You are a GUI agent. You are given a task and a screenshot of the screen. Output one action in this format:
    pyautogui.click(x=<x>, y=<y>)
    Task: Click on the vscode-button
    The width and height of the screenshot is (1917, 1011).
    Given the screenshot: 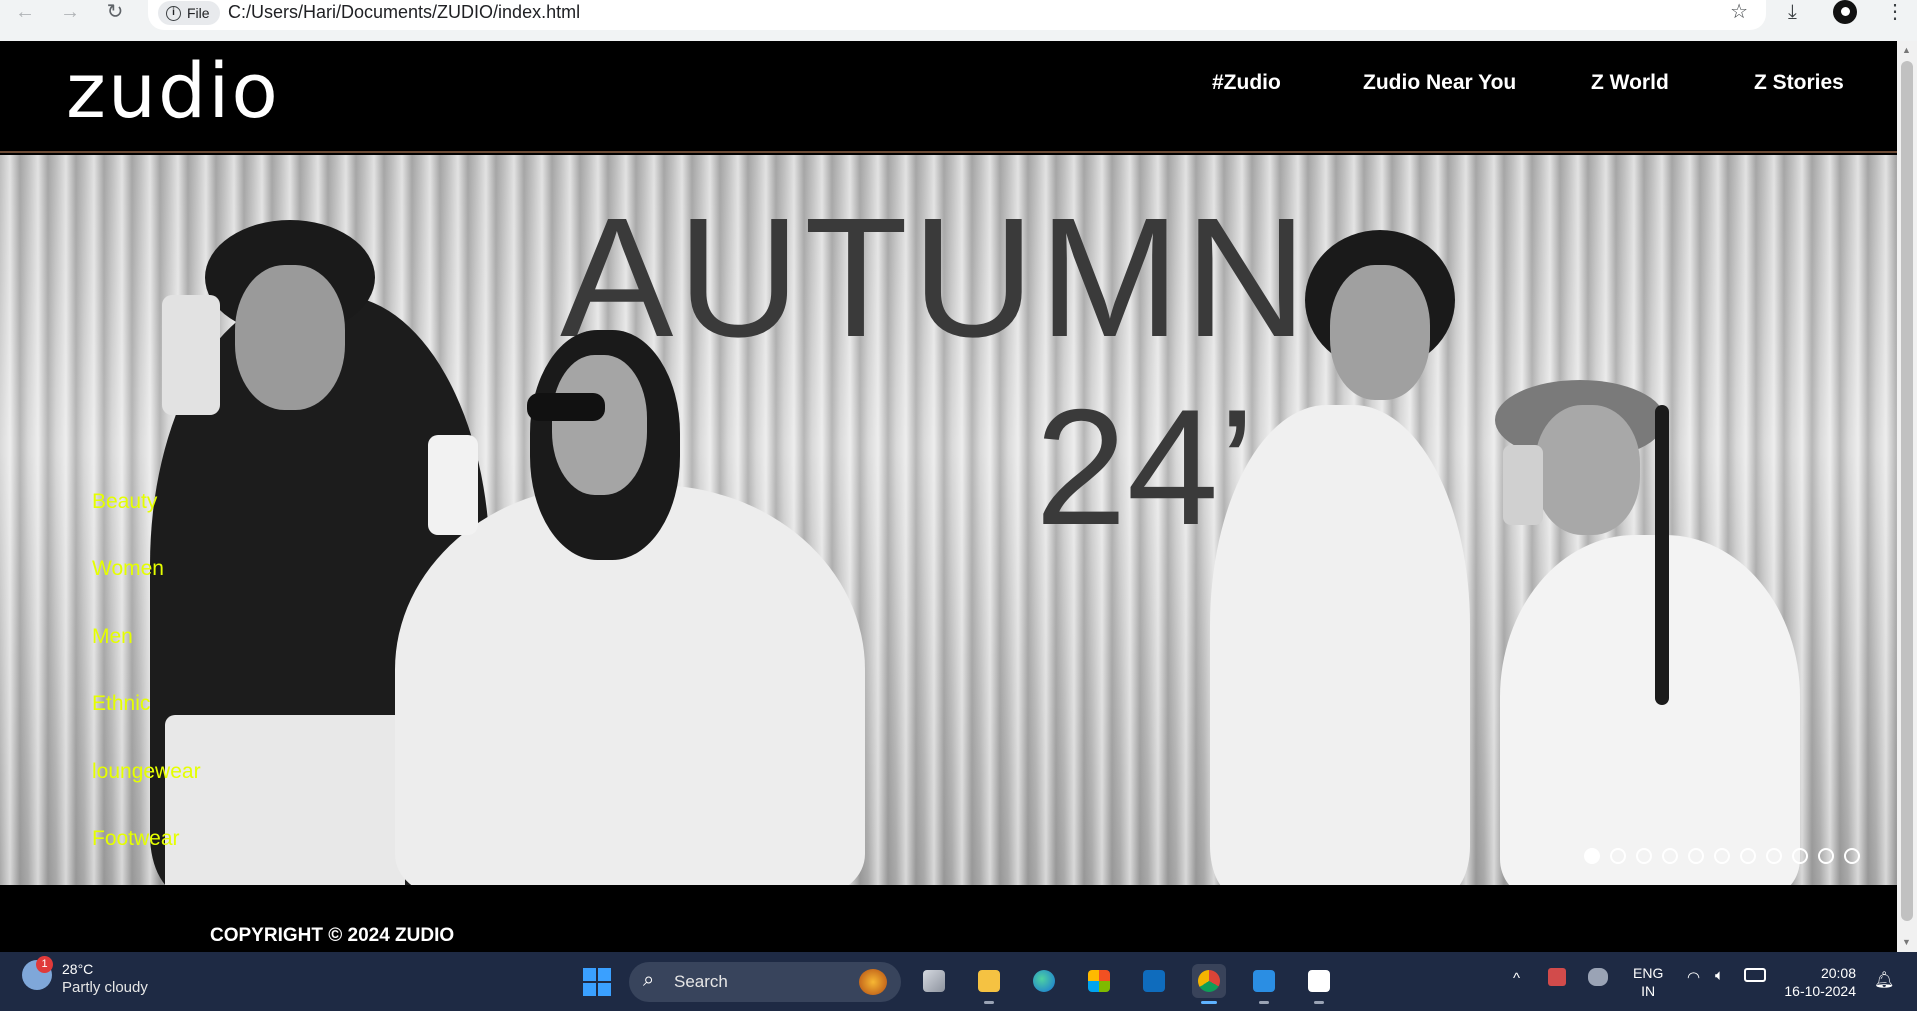 What is the action you would take?
    pyautogui.click(x=1264, y=984)
    